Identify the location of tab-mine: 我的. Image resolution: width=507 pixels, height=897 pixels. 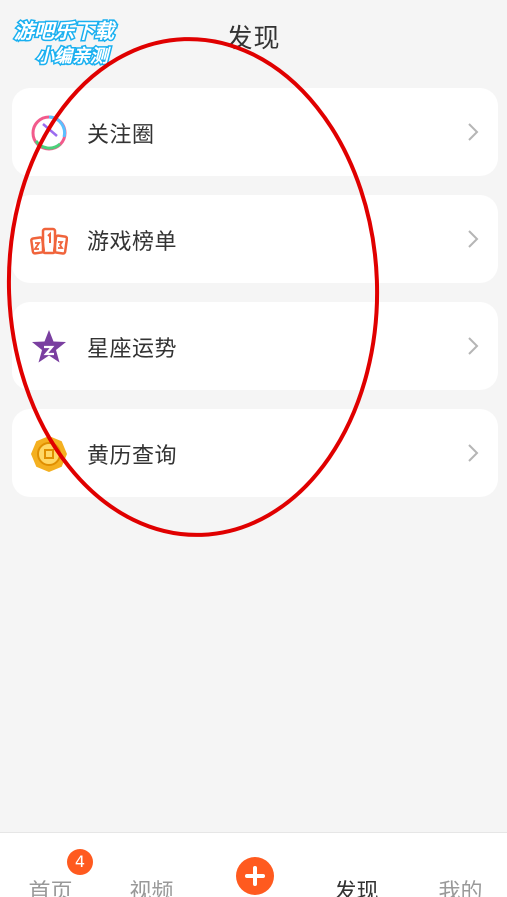
(458, 865).